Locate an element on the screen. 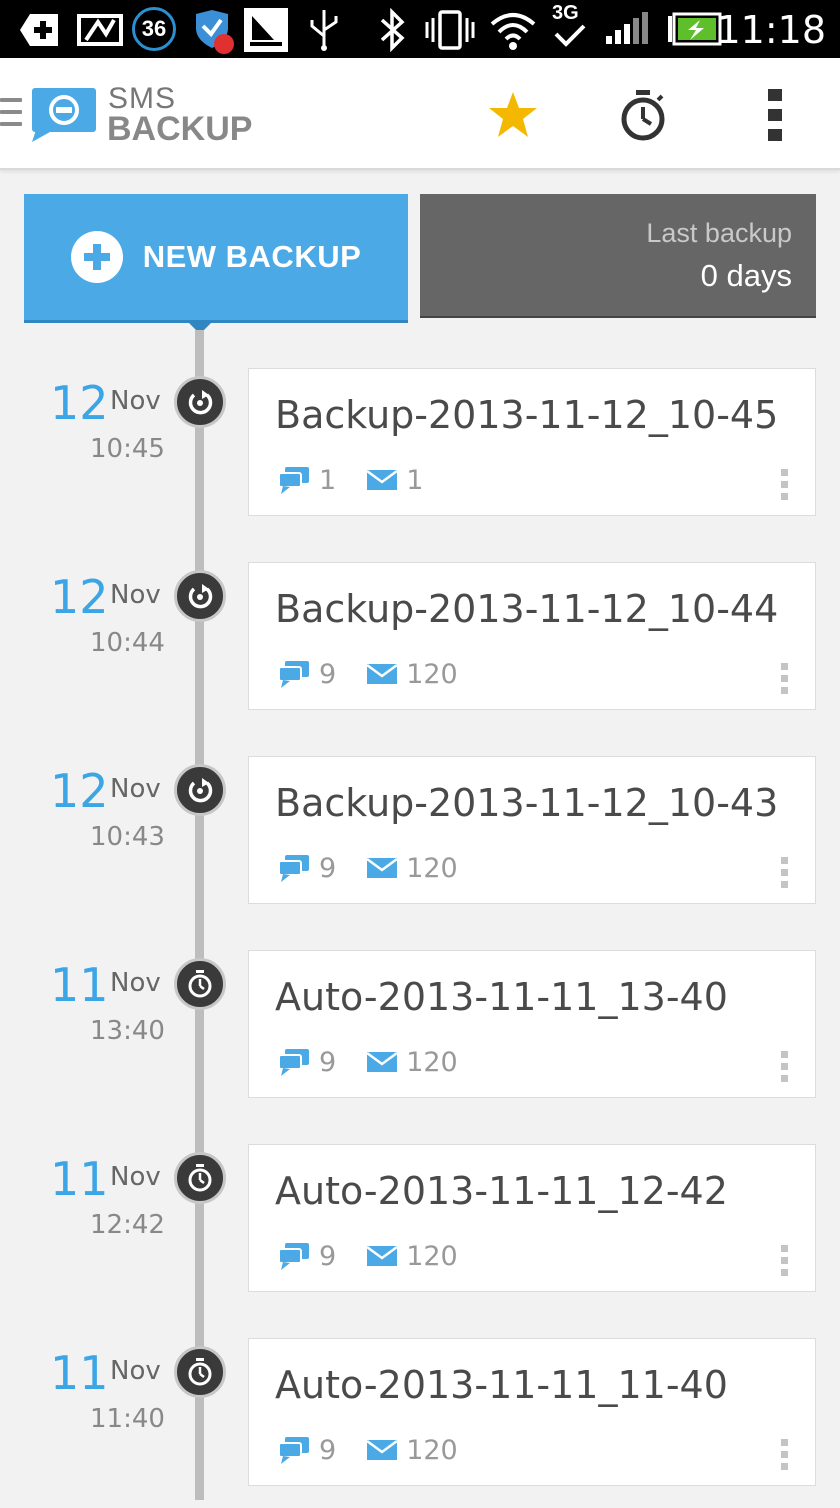  backup-entry: 11 Nov 13:40 Auto-2013-11-11_13-40 9 120 is located at coordinates (420, 1035).